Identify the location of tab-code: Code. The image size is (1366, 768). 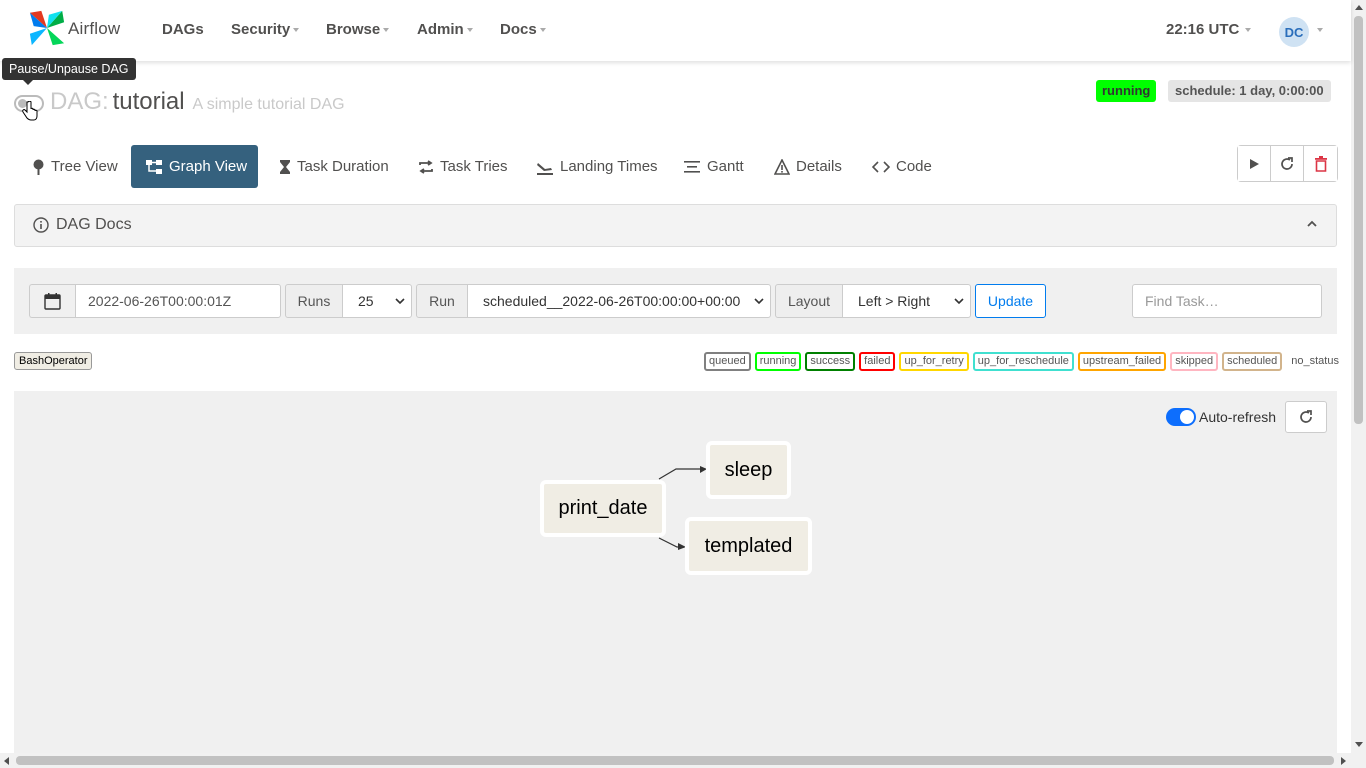
(902, 166).